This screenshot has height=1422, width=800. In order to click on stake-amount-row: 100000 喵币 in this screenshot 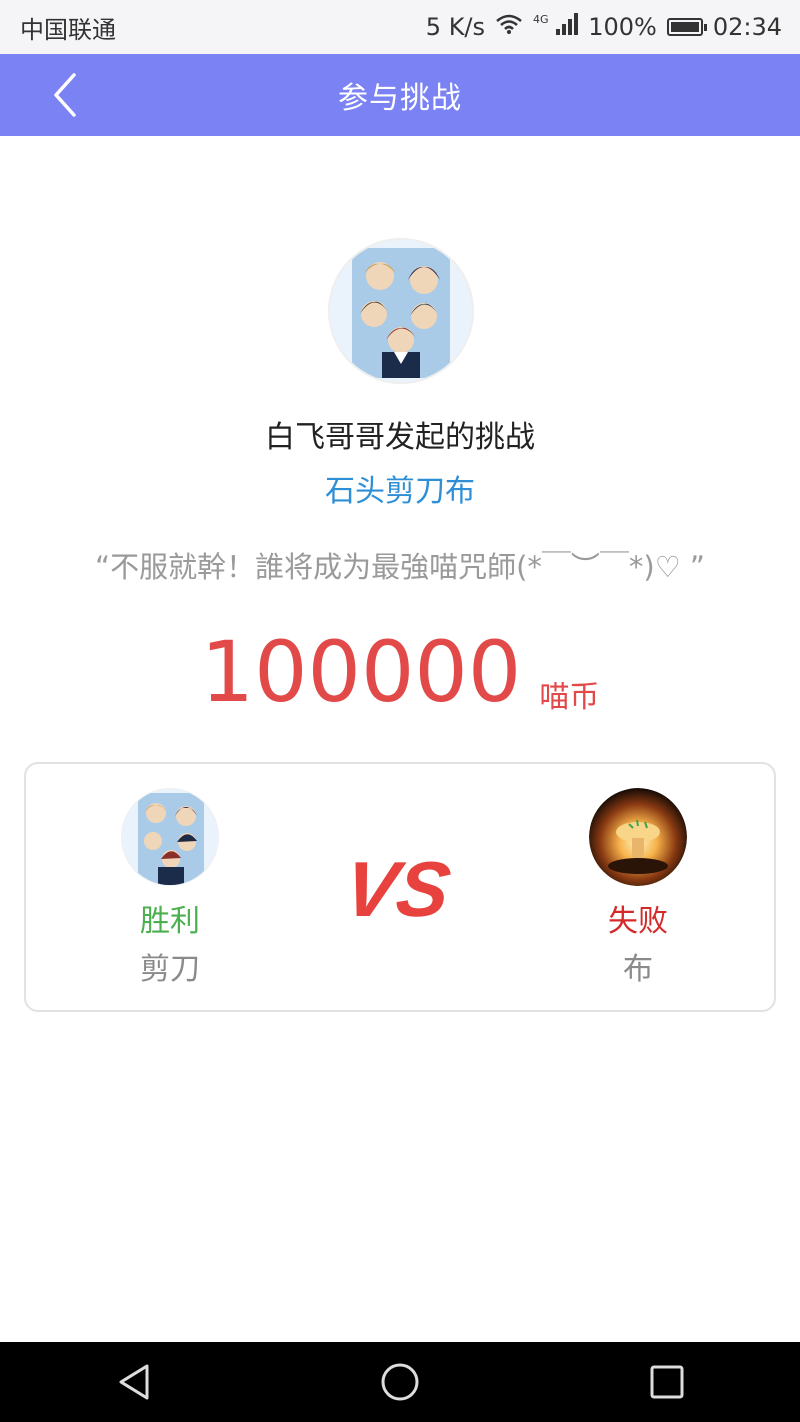, I will do `click(400, 672)`.